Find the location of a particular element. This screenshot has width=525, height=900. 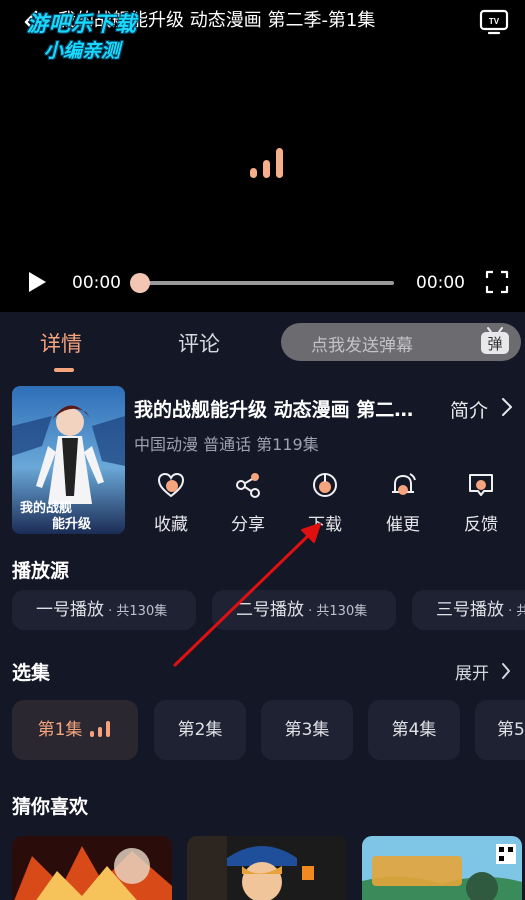

total-time: 00:00 is located at coordinates (440, 283).